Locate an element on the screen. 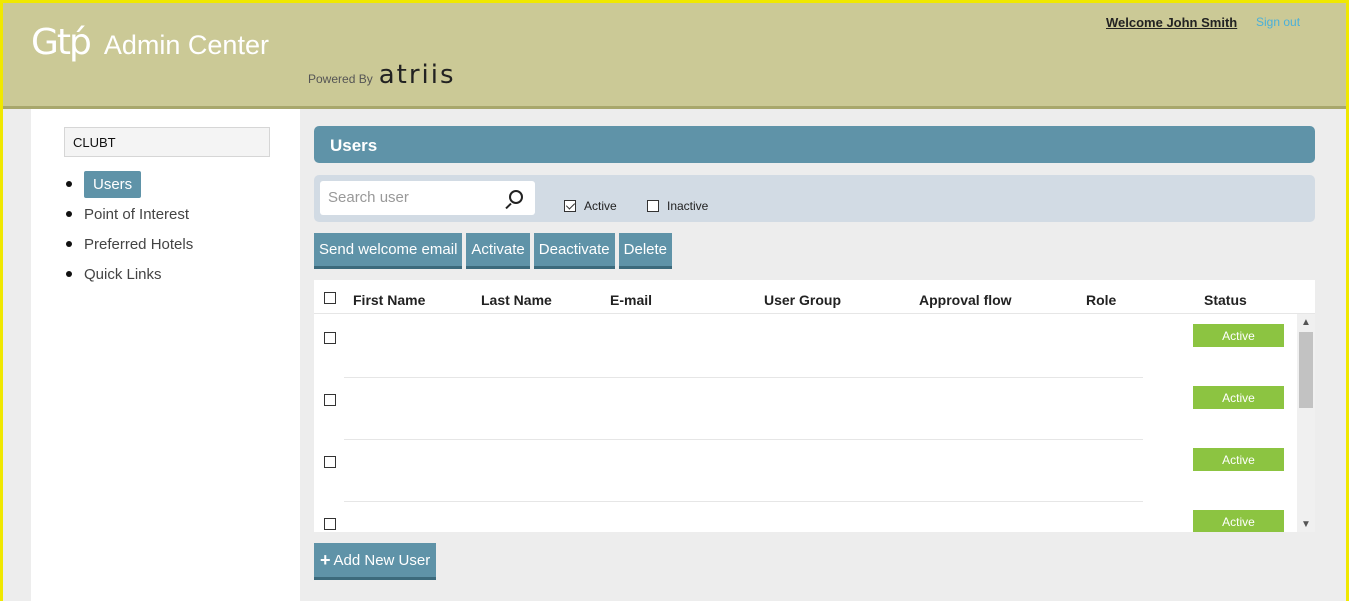  logo: Gtṕ Admin Center is located at coordinates (150, 43).